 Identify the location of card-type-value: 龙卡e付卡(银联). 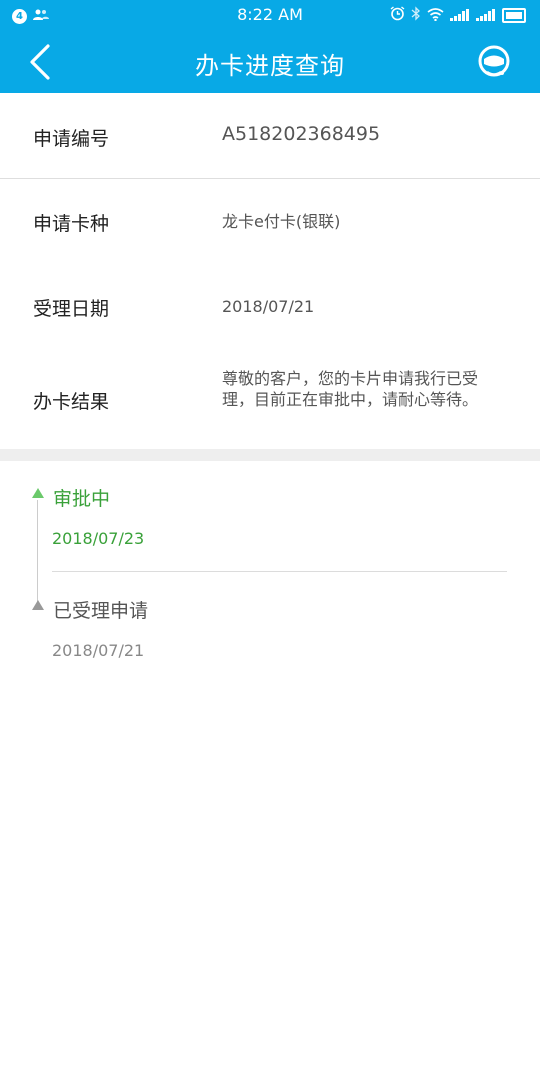
(281, 221).